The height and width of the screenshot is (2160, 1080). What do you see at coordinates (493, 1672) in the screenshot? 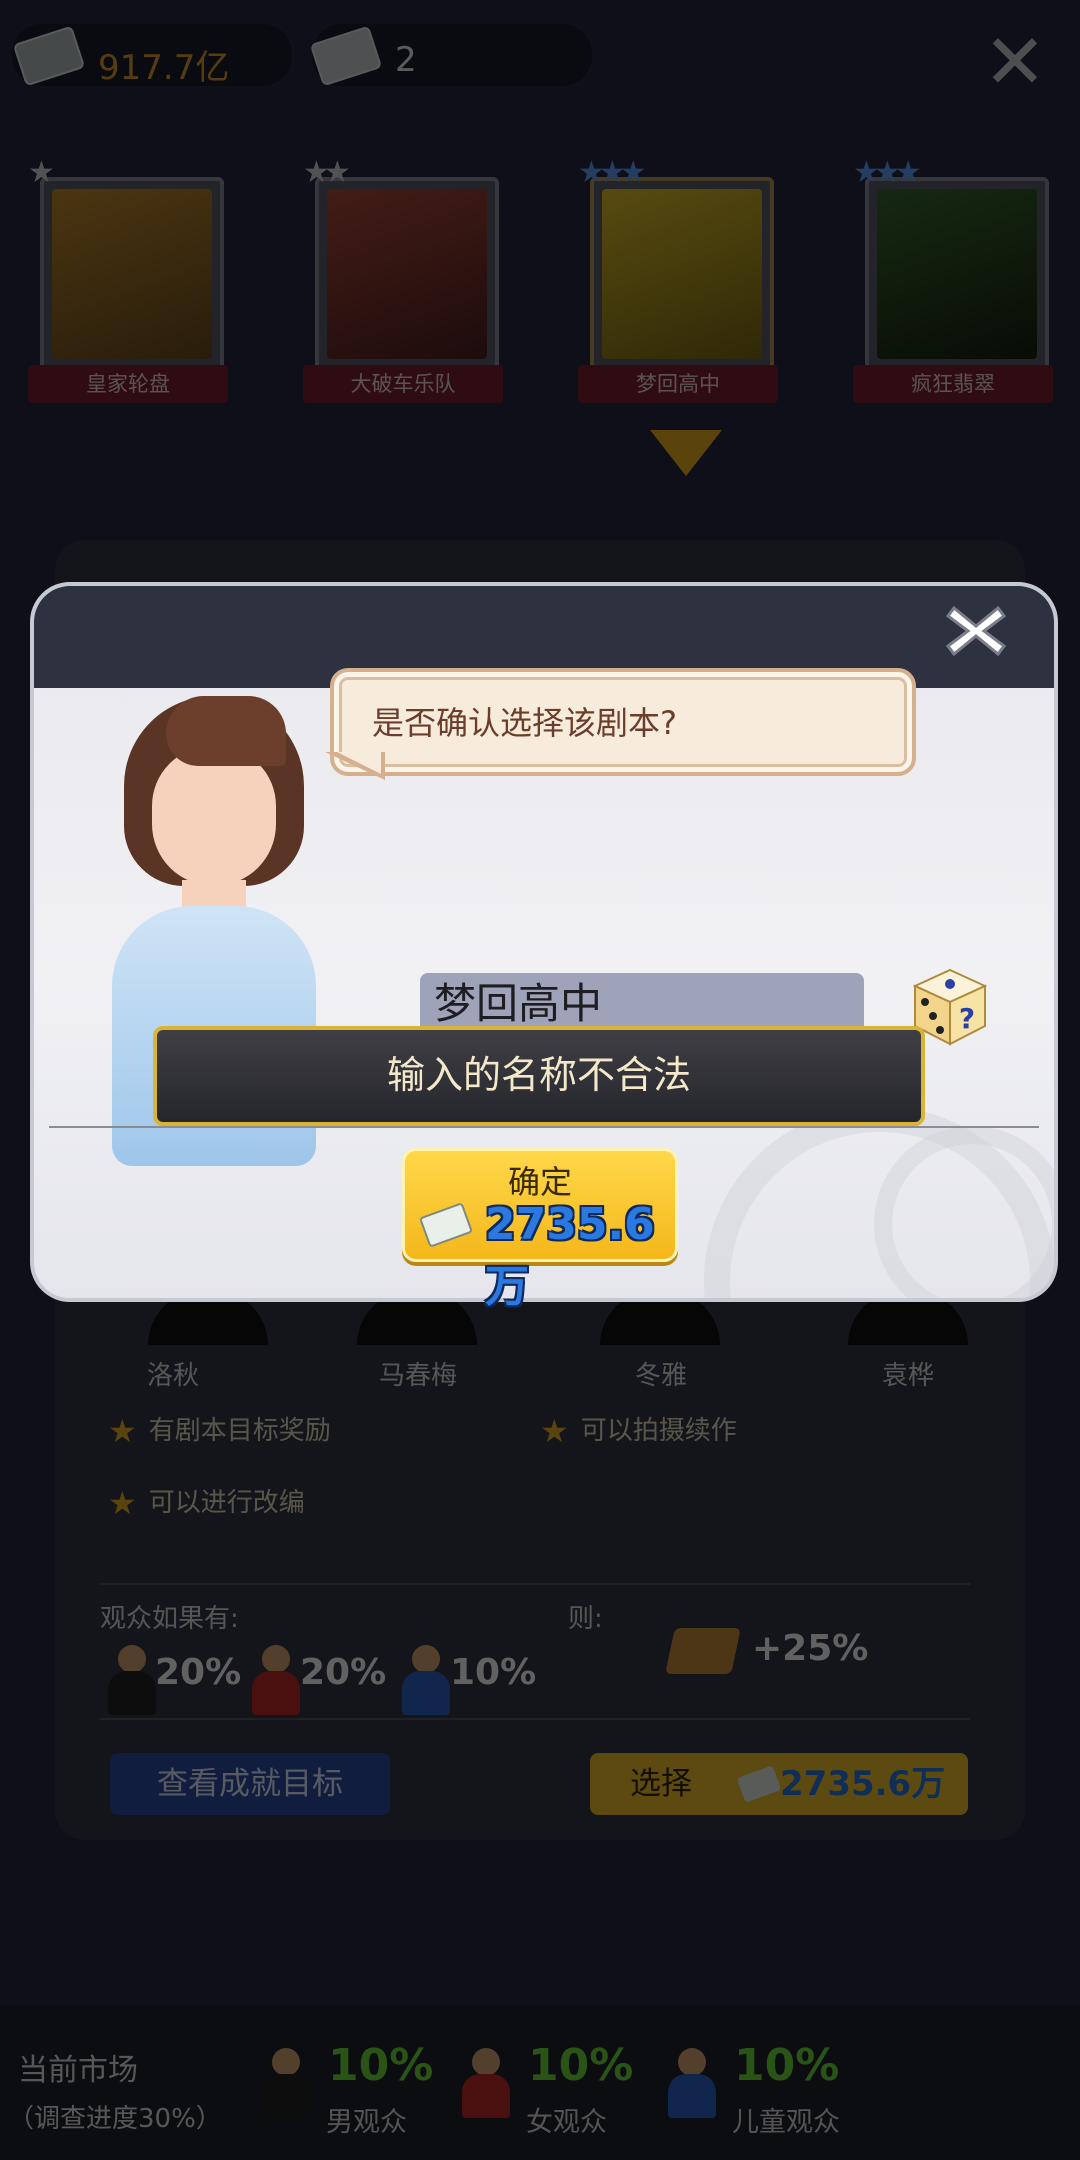
I see `child-requirement: 10%` at bounding box center [493, 1672].